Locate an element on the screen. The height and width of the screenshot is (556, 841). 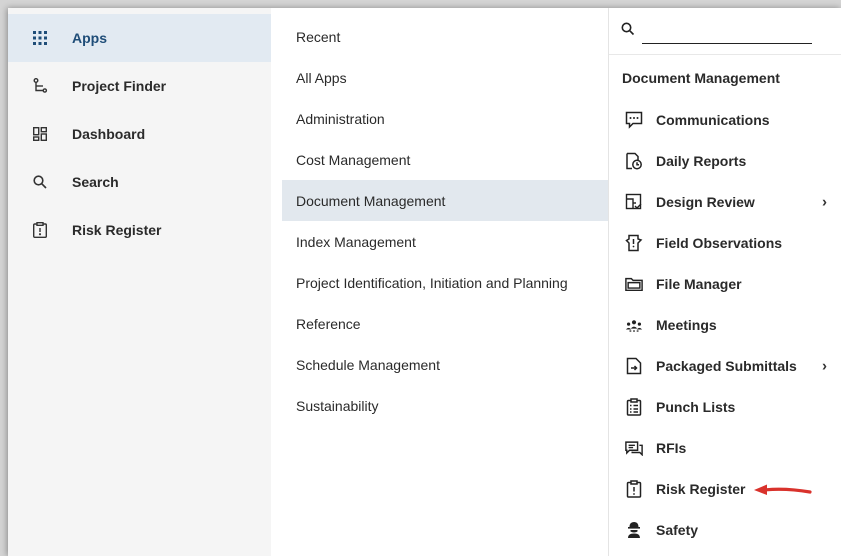
app-item-design-review: Design Review › is located at coordinates (725, 201).